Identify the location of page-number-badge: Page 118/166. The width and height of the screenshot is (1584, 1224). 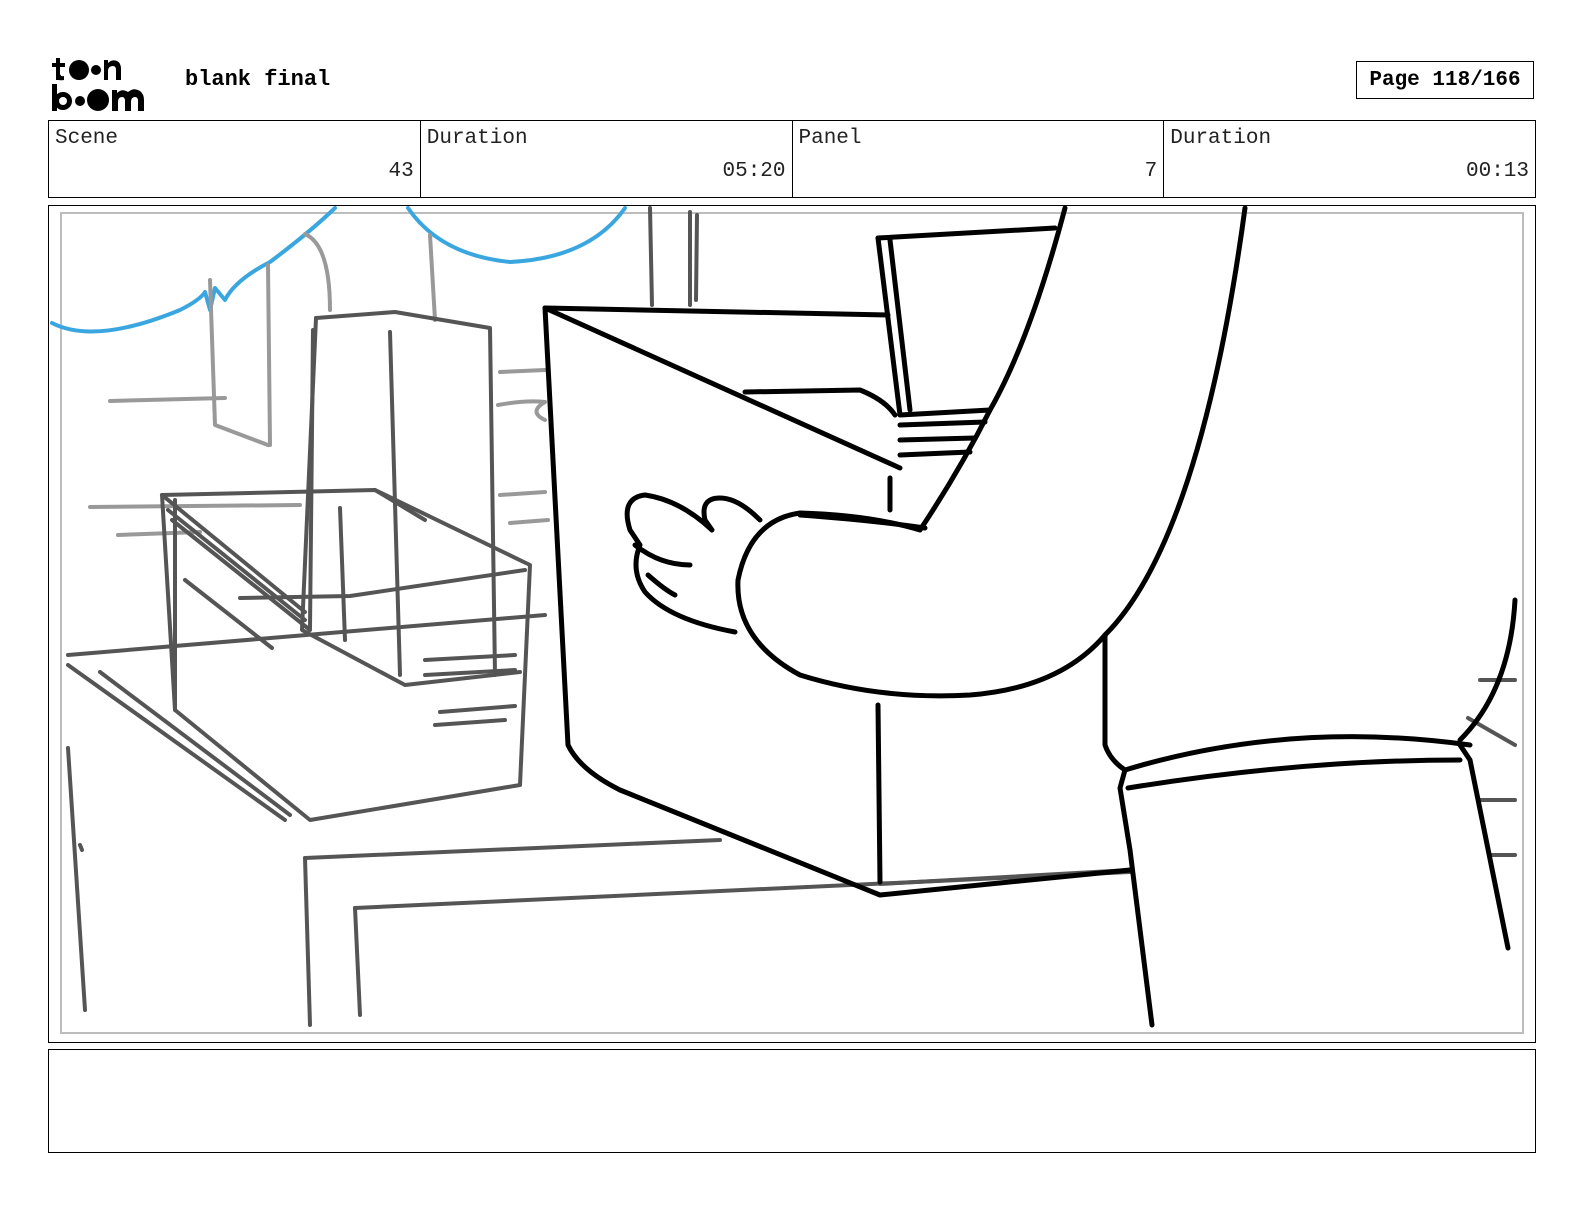
(1445, 80).